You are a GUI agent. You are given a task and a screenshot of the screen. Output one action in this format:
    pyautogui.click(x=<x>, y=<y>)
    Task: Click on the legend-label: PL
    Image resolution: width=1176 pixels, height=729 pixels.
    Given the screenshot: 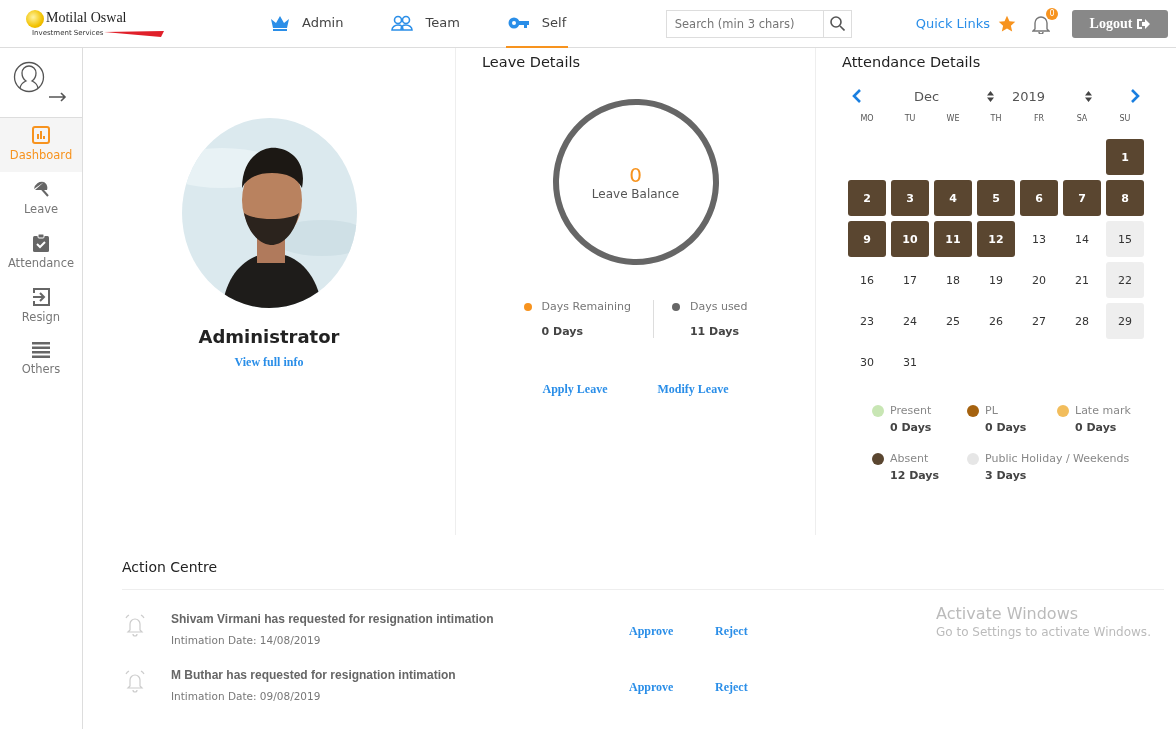 What is the action you would take?
    pyautogui.click(x=992, y=410)
    